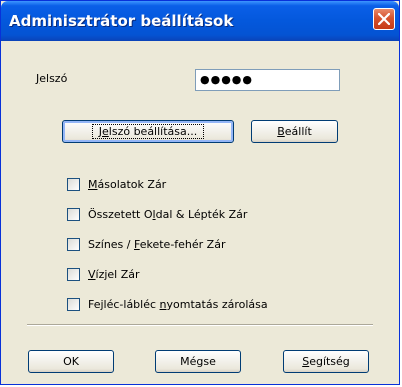 The height and width of the screenshot is (387, 402). What do you see at coordinates (200, 325) in the screenshot?
I see `separator` at bounding box center [200, 325].